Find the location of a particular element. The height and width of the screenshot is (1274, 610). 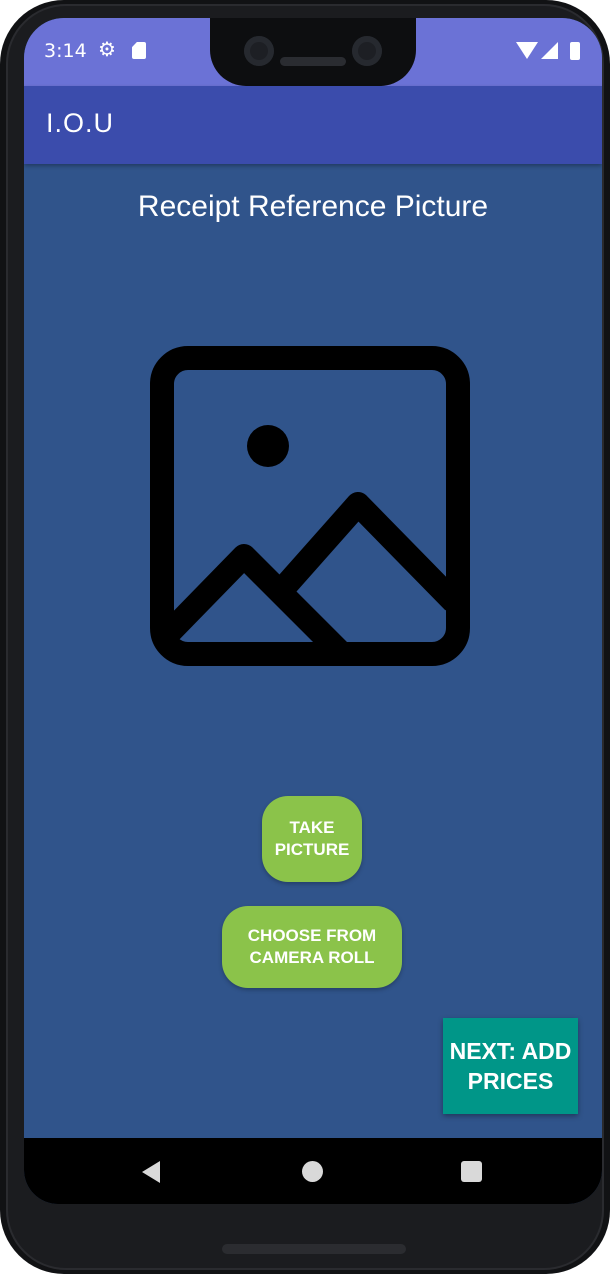

home-icon is located at coordinates (312, 1171).